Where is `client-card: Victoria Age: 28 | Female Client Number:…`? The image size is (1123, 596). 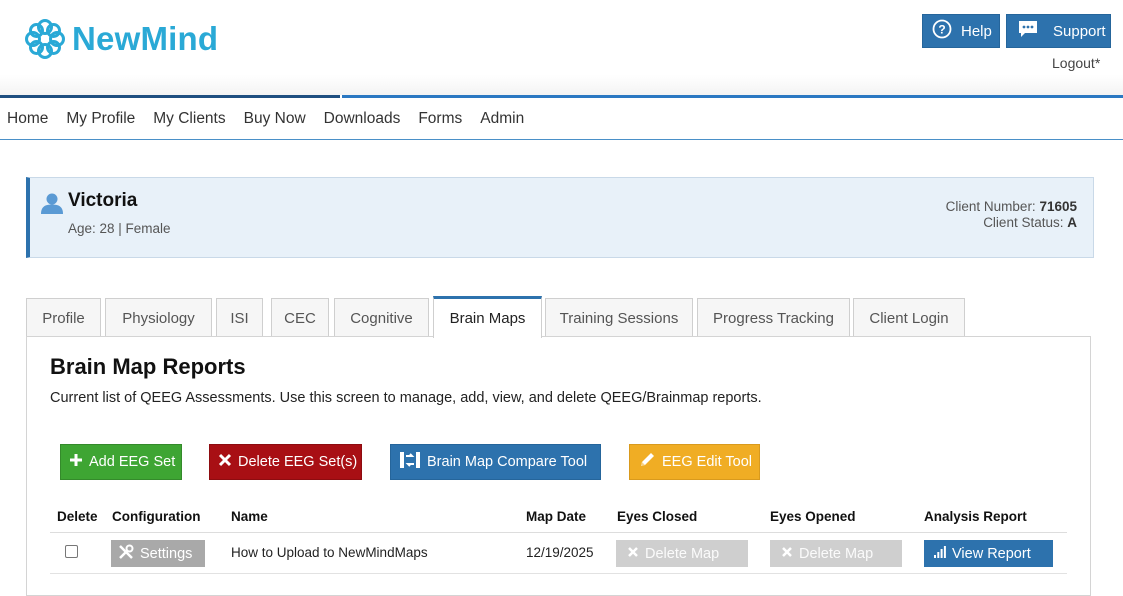
client-card: Victoria Age: 28 | Female Client Number:… is located at coordinates (560, 217).